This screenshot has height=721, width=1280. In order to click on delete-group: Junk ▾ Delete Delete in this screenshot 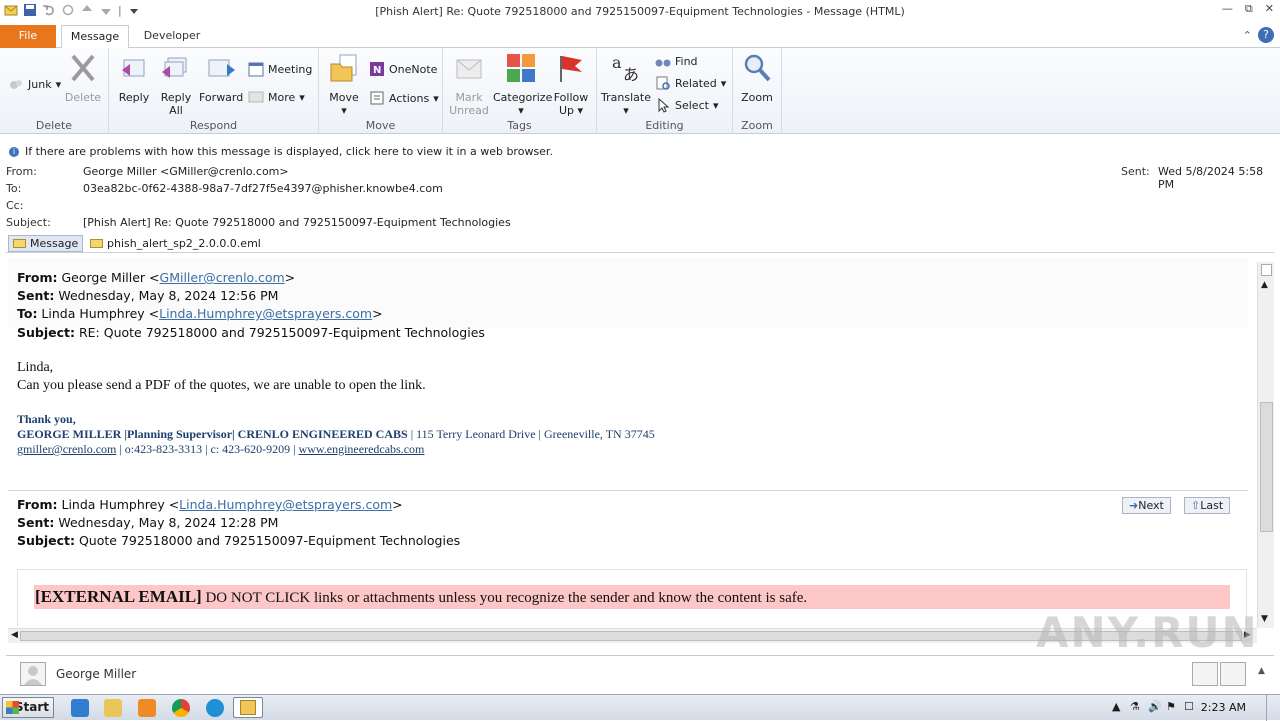, I will do `click(54, 91)`.